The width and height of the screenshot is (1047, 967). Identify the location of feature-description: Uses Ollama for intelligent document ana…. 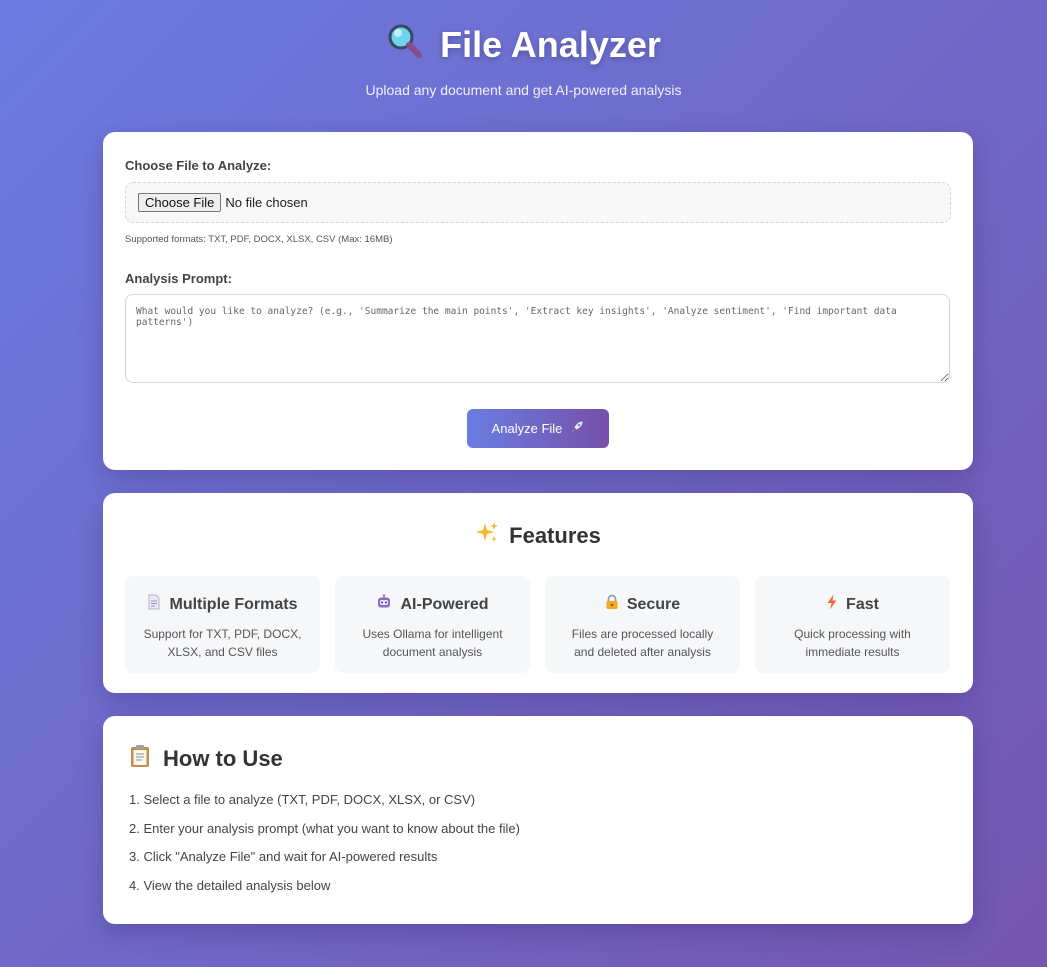
(432, 643).